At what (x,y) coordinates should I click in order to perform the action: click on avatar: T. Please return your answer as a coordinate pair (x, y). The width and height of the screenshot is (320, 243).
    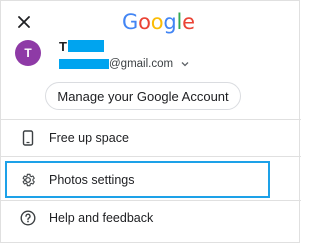
    Looking at the image, I should click on (28, 53).